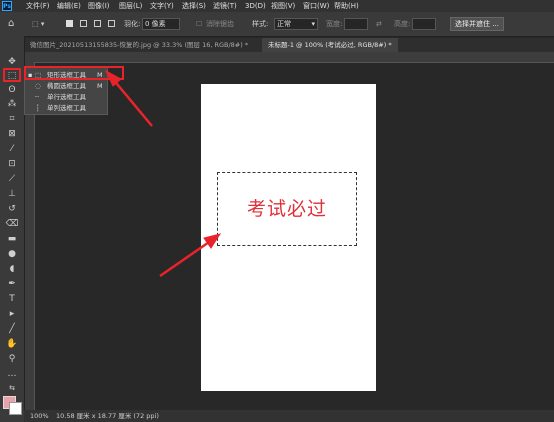 The image size is (554, 422). I want to click on arrow-to-selection, so click(186, 258).